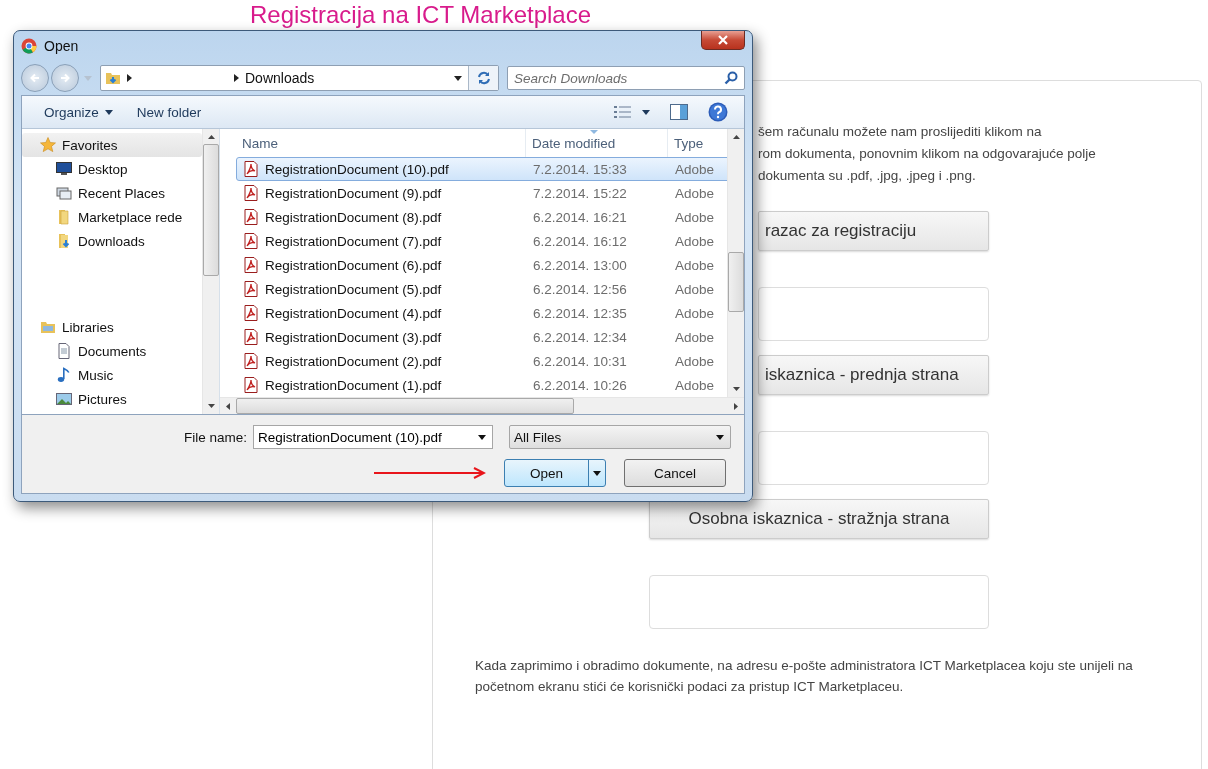 Image resolution: width=1208 pixels, height=769 pixels. I want to click on help-icon, so click(718, 112).